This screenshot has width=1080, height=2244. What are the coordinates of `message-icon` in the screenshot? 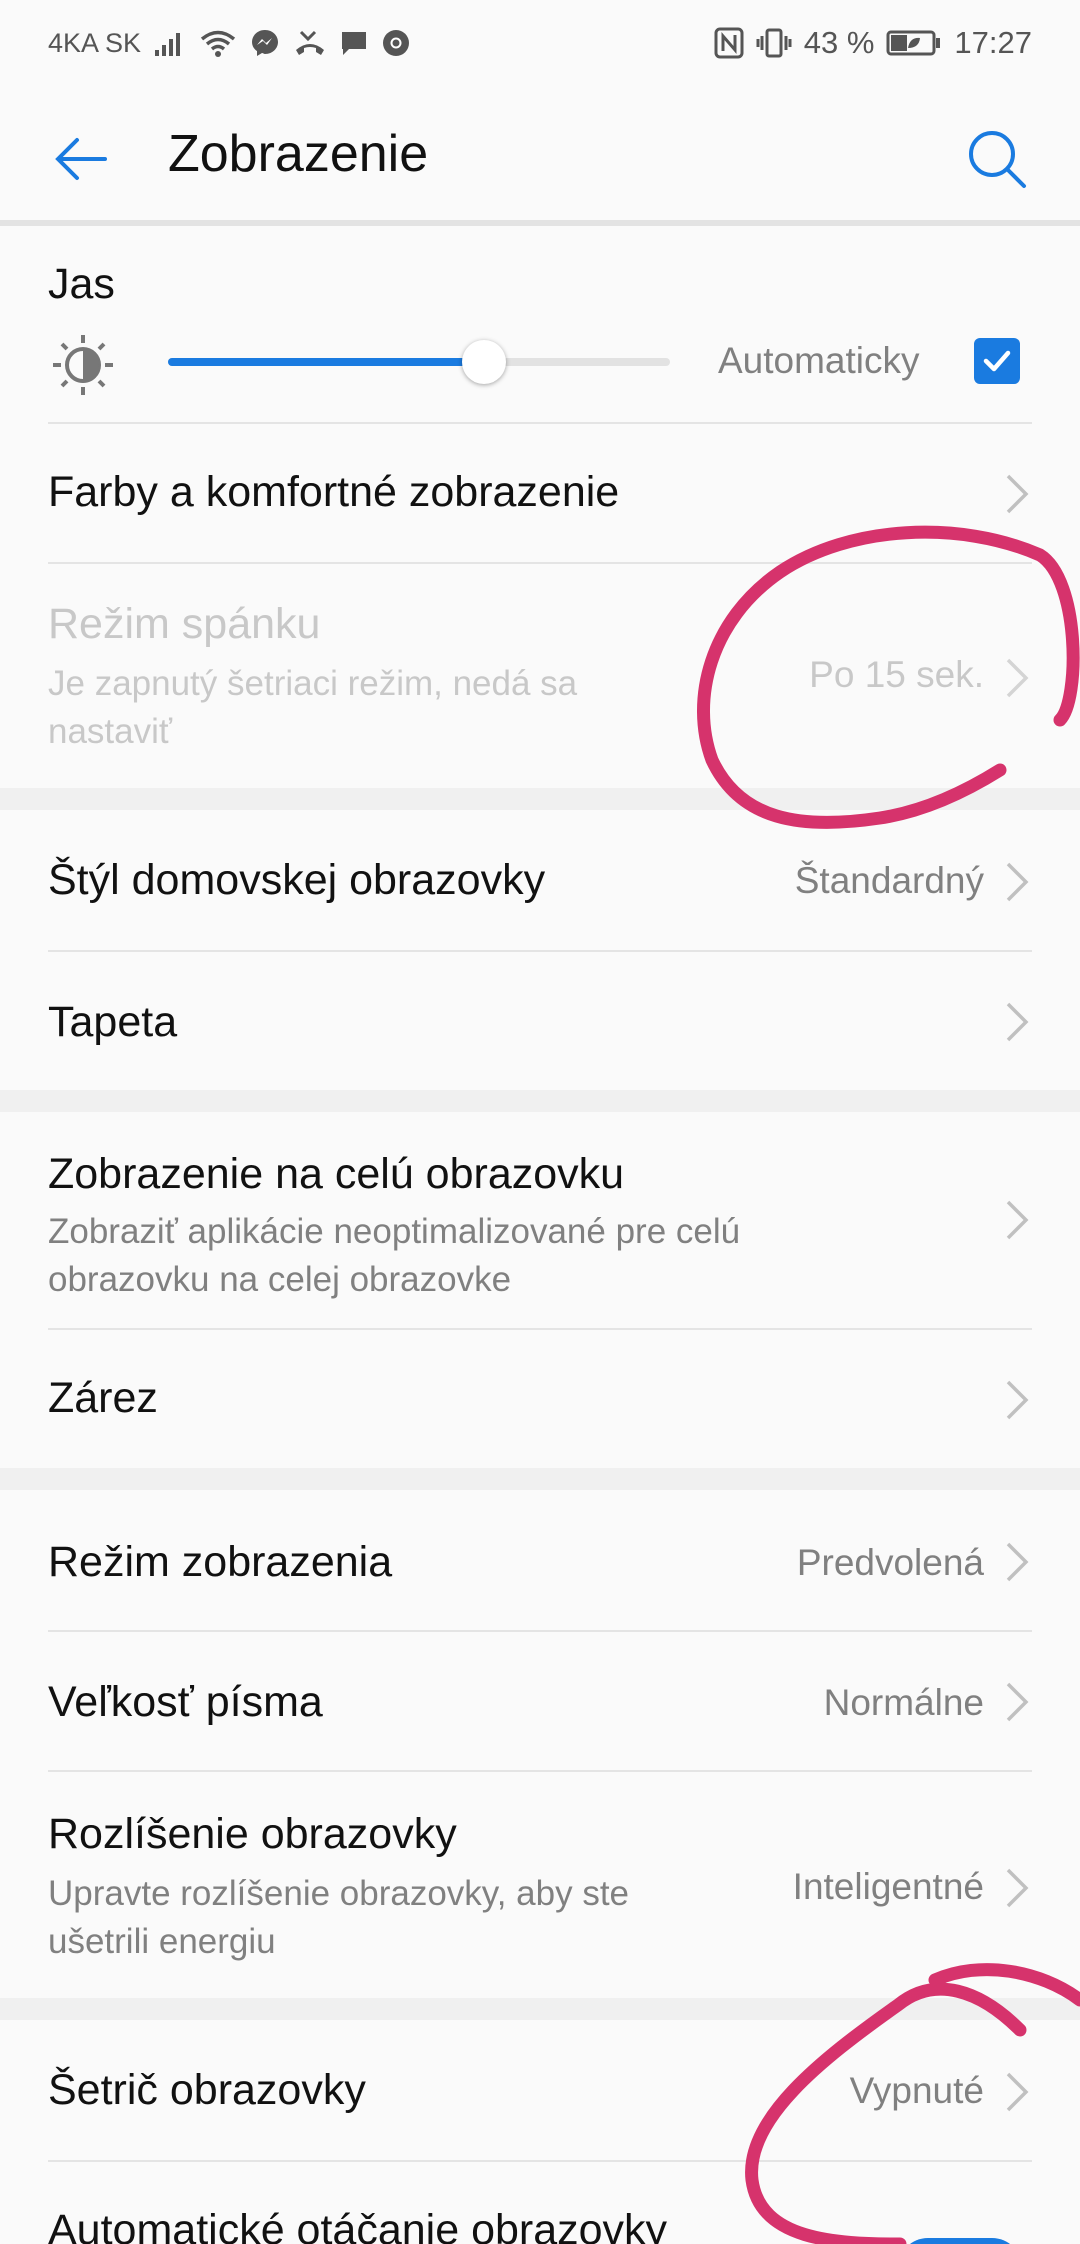 It's located at (354, 43).